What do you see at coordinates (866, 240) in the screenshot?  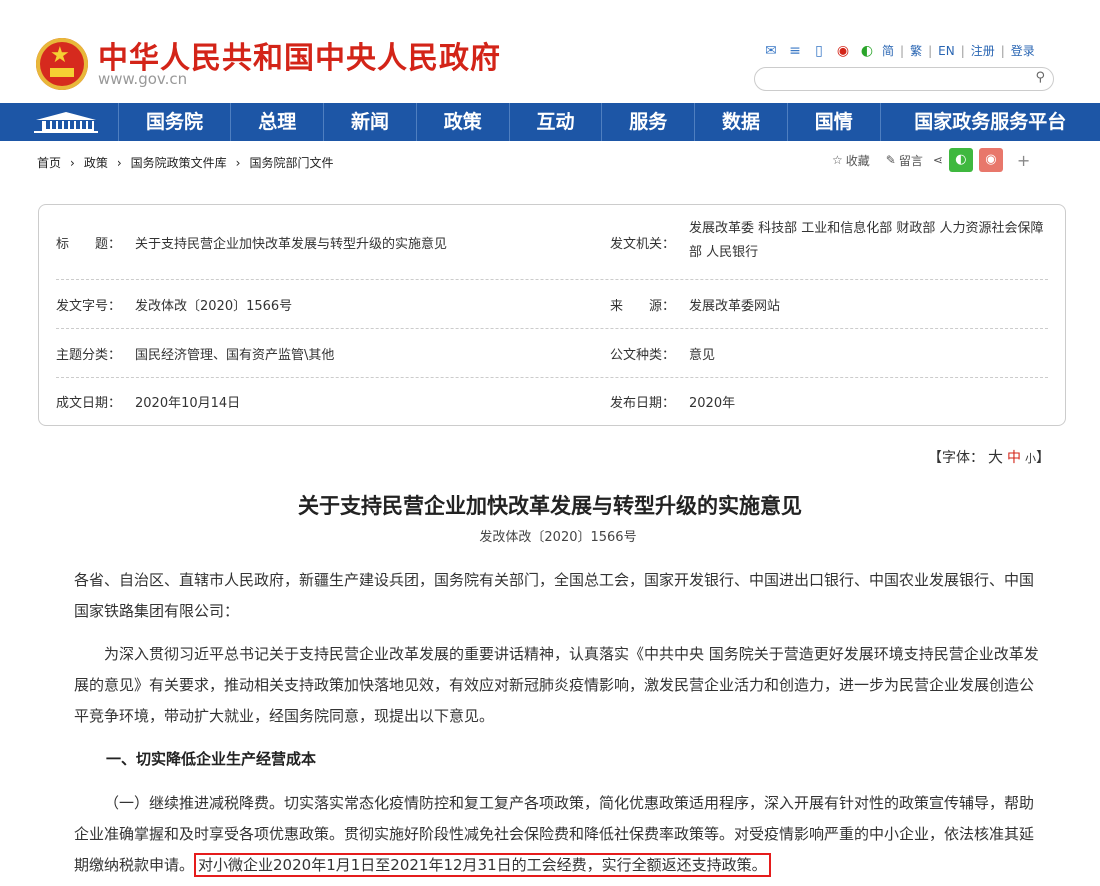 I see `meta-value: 发展改革委 科技部 工业和信息化部 财政部 人力资源社会保障部 人民银行` at bounding box center [866, 240].